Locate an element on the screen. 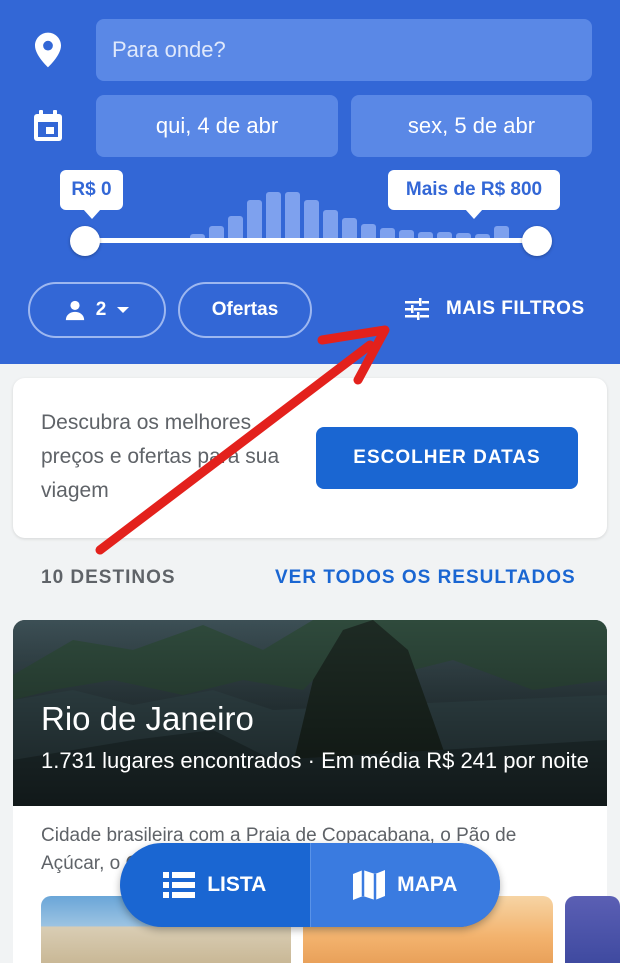 Image resolution: width=620 pixels, height=963 pixels. map-view-button: MAPA is located at coordinates (404, 885).